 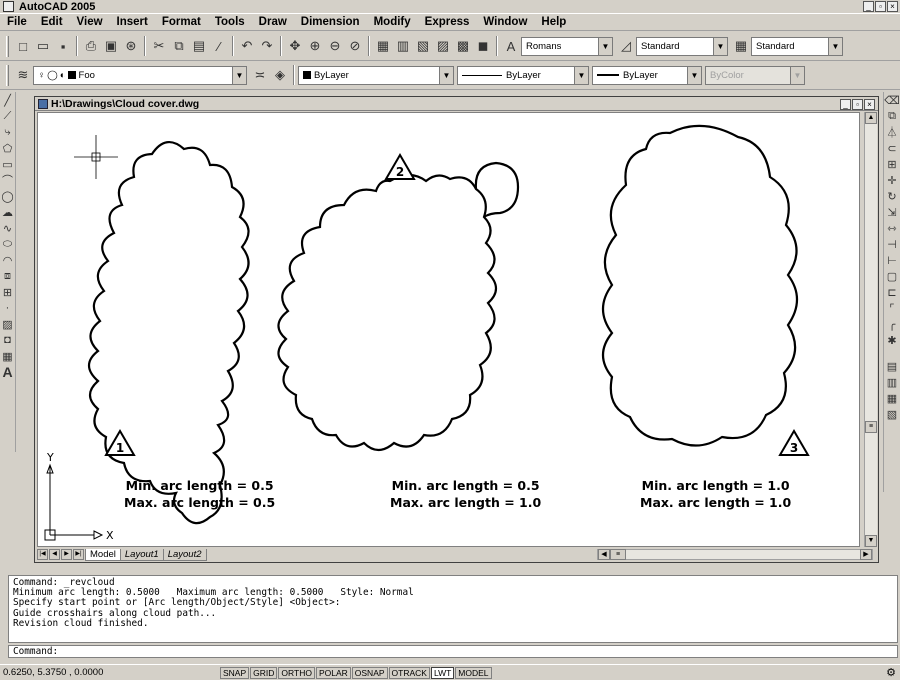 I want to click on offset-icon: ⊂, so click(x=892, y=148).